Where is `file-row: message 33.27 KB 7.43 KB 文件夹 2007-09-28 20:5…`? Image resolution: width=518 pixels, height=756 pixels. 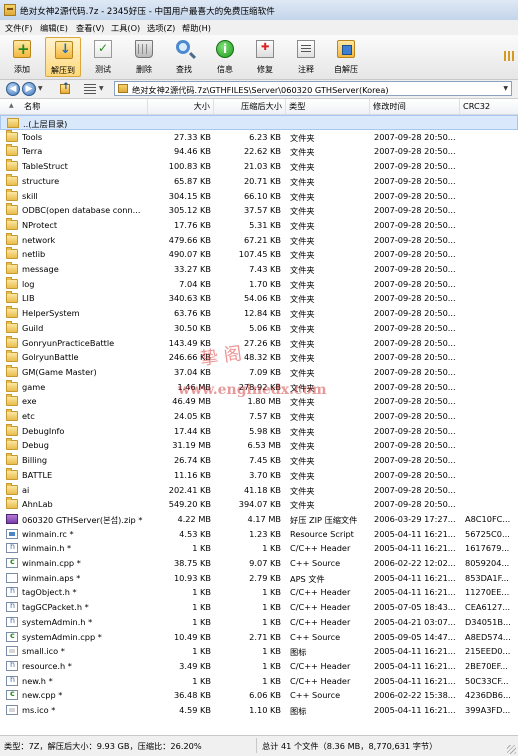 file-row: message 33.27 KB 7.43 KB 文件夹 2007-09-28 20:5… is located at coordinates (259, 269).